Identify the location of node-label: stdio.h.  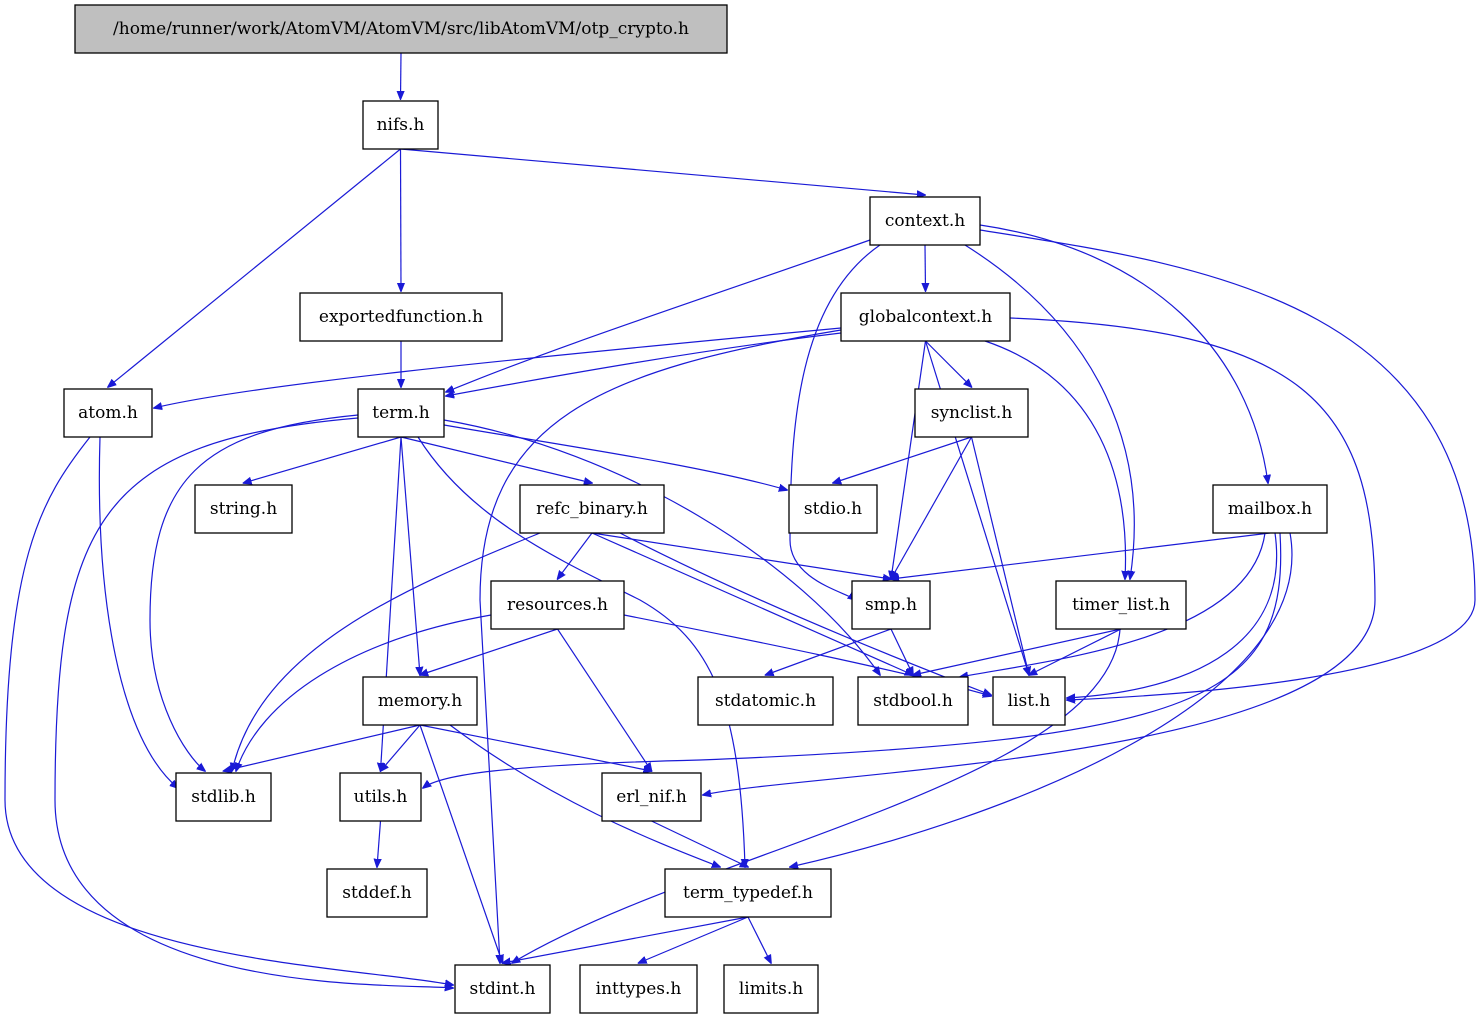
(833, 509).